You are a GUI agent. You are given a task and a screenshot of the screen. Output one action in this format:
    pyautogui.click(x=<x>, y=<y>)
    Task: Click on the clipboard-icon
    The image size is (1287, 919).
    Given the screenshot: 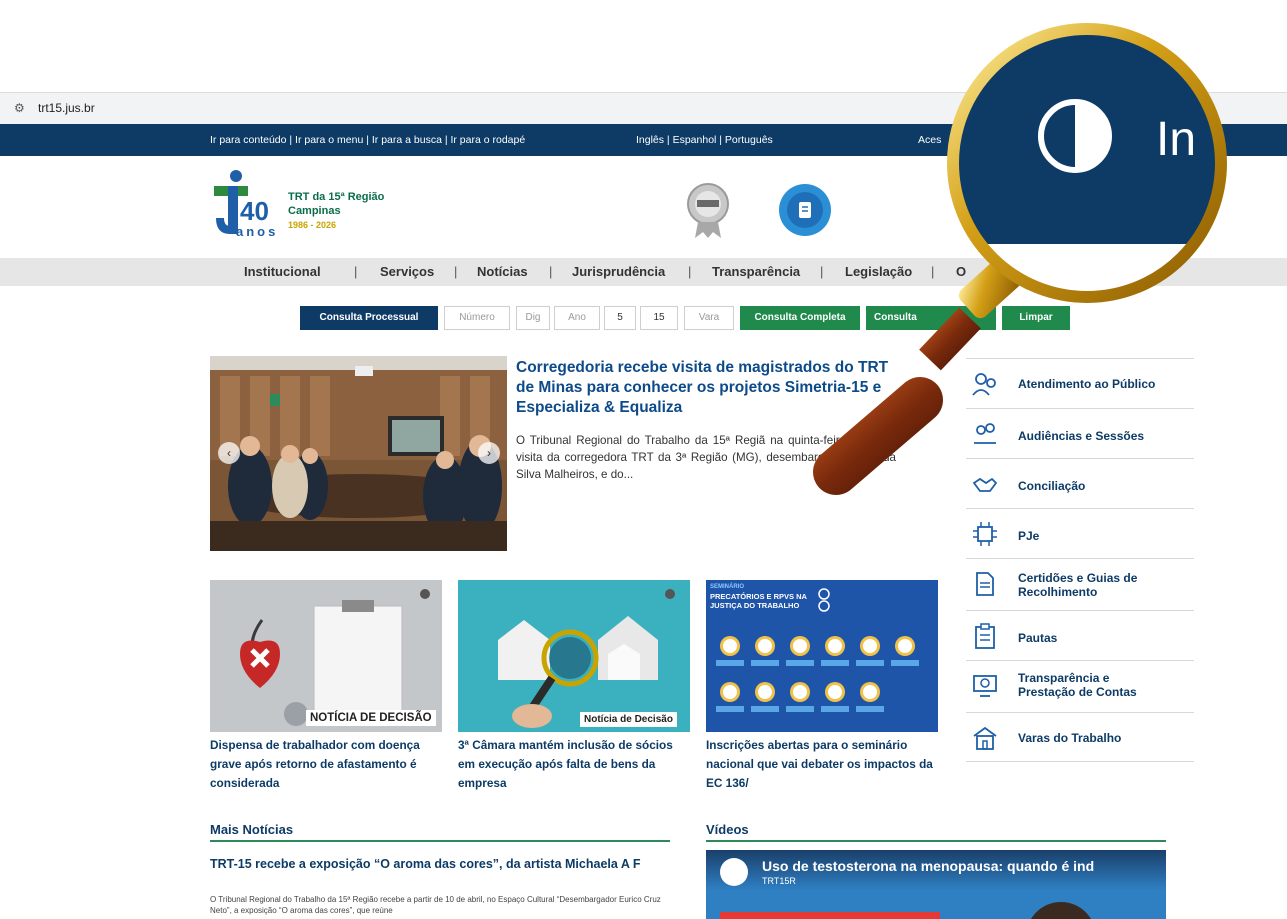 What is the action you would take?
    pyautogui.click(x=985, y=636)
    